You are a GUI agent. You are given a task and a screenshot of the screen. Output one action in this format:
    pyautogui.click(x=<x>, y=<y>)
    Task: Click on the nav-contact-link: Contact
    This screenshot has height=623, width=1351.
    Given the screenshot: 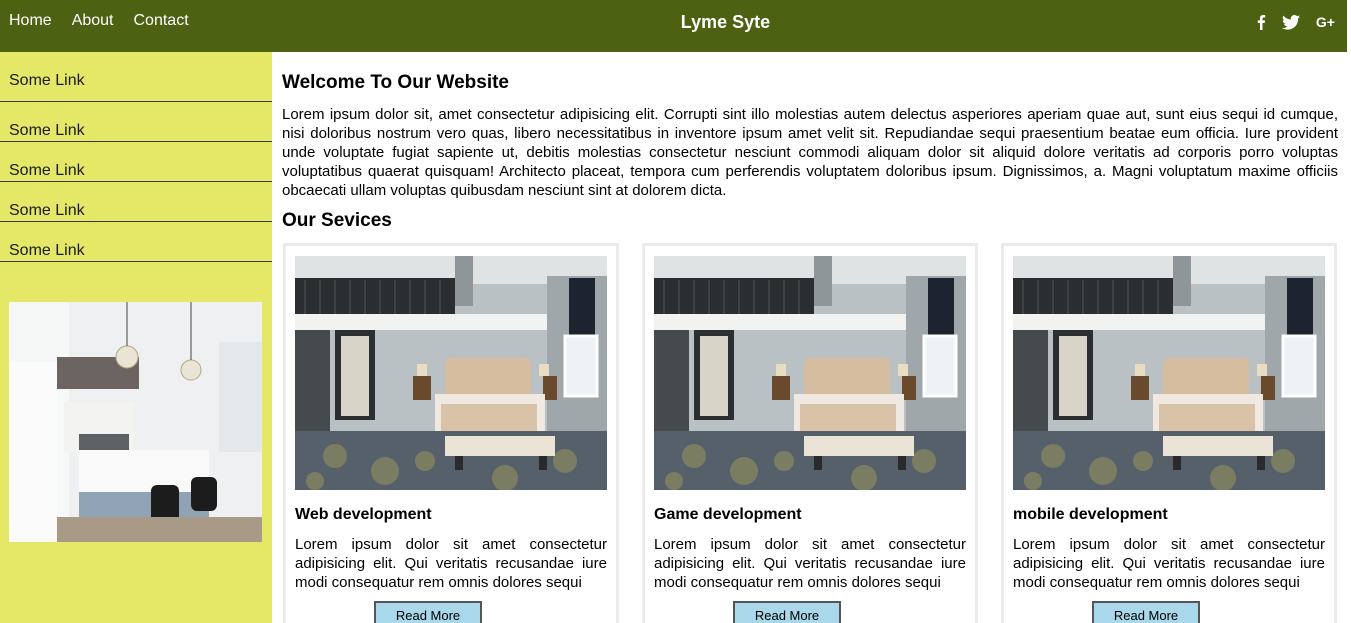 What is the action you would take?
    pyautogui.click(x=161, y=21)
    